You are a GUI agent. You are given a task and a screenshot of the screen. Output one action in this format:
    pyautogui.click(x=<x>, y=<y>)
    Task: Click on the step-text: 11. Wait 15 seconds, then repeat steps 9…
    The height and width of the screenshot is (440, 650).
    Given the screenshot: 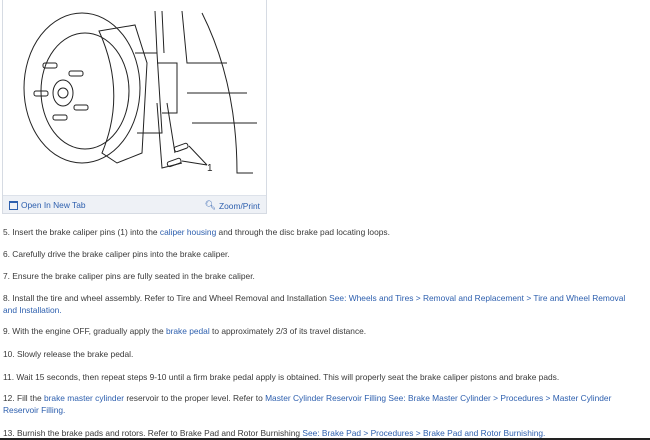 What is the action you would take?
    pyautogui.click(x=281, y=377)
    